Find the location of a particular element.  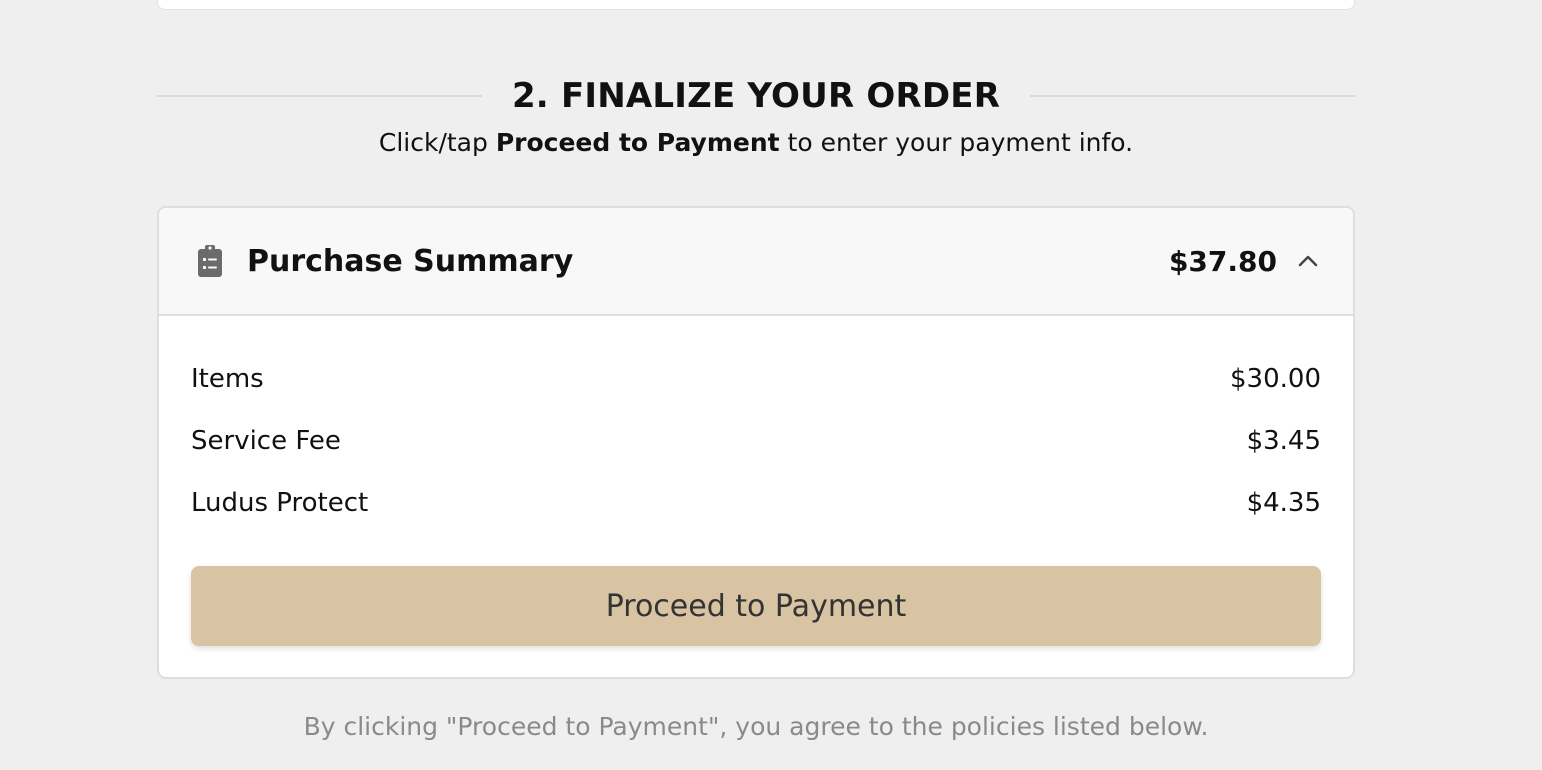

line-item-amount: $4.35 is located at coordinates (1283, 503).